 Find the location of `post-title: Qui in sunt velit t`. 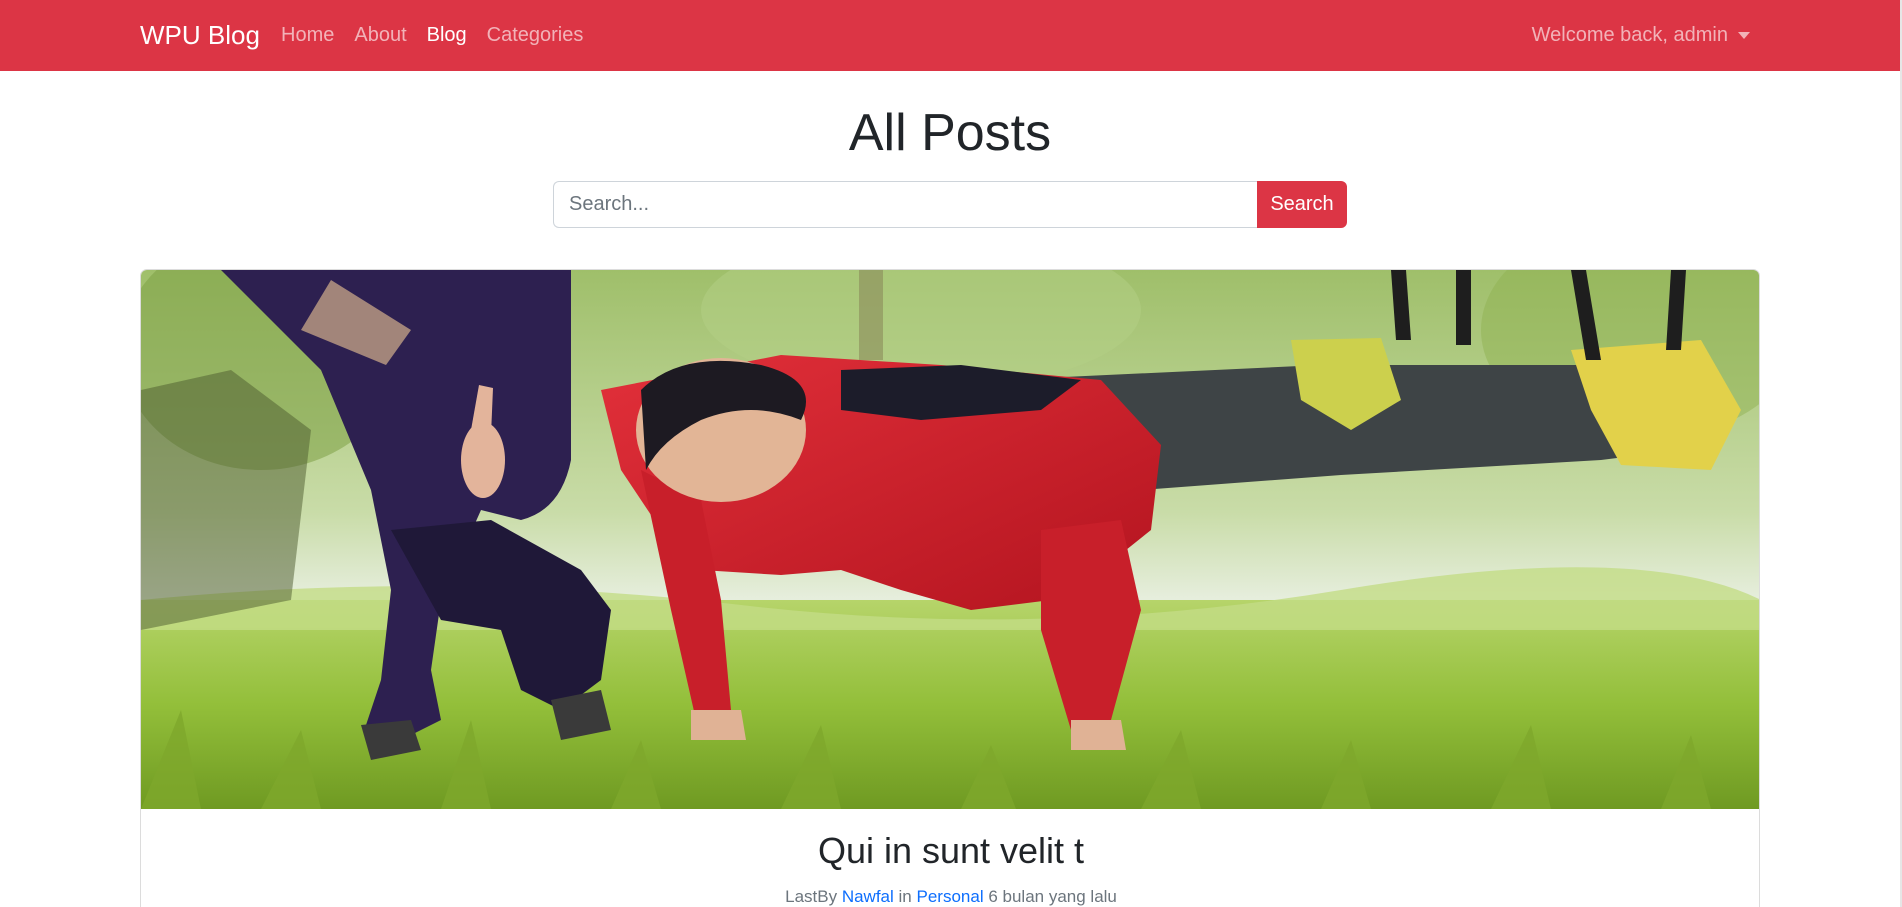

post-title: Qui in sunt velit t is located at coordinates (950, 851).